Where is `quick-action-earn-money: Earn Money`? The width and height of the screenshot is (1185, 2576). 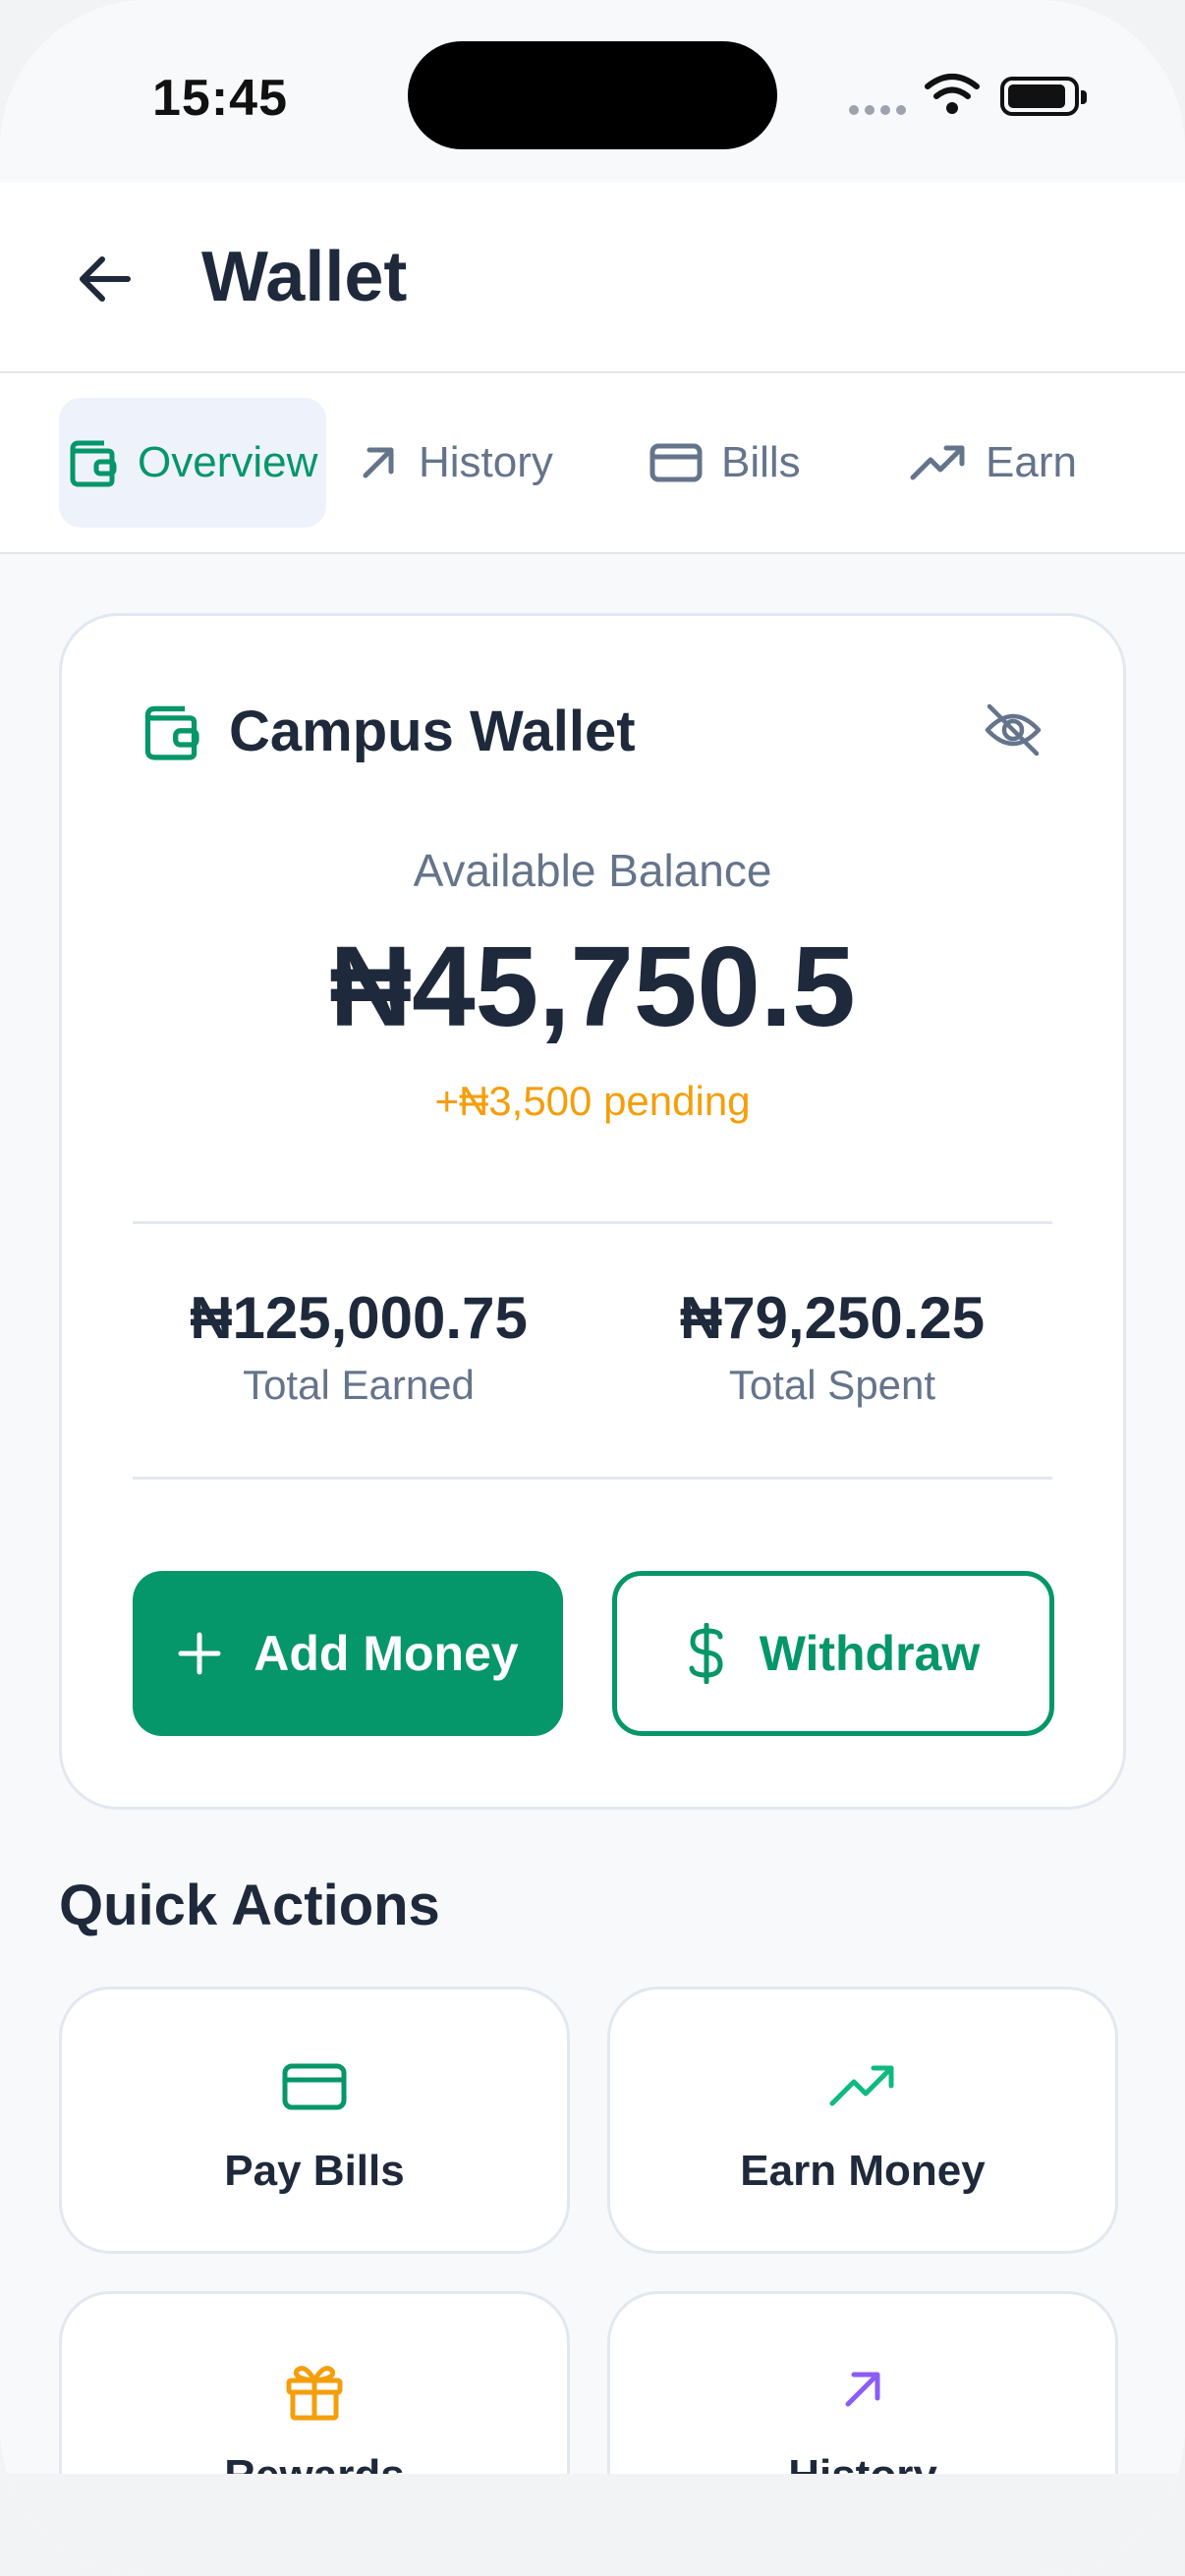 quick-action-earn-money: Earn Money is located at coordinates (863, 2120).